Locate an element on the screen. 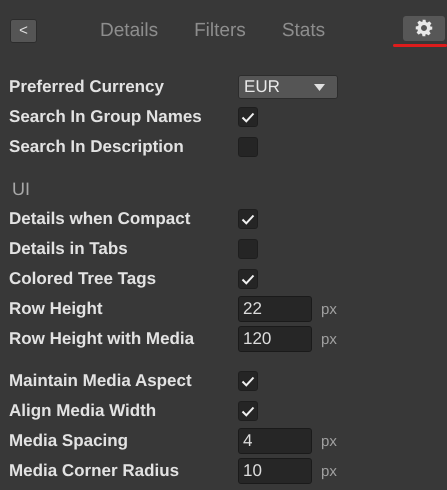 Image resolution: width=447 pixels, height=490 pixels. tab-underline is located at coordinates (420, 45).